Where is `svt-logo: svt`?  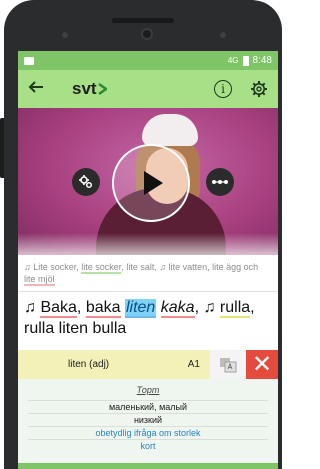
svt-logo: svt is located at coordinates (89, 89).